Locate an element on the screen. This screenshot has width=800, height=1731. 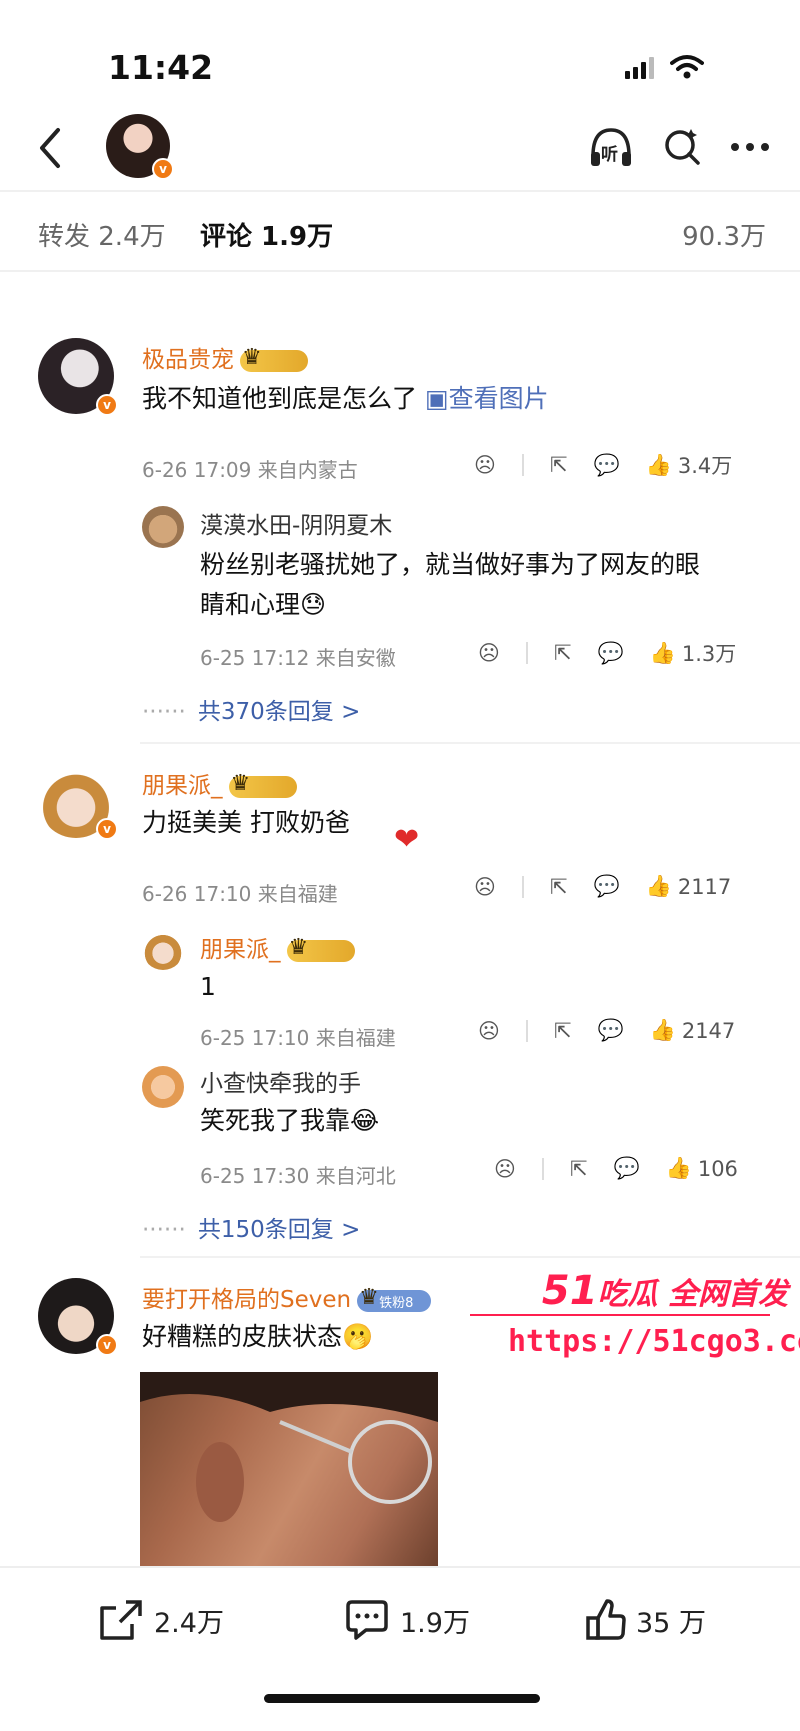
listen-button: 听 is located at coordinates (611, 147).